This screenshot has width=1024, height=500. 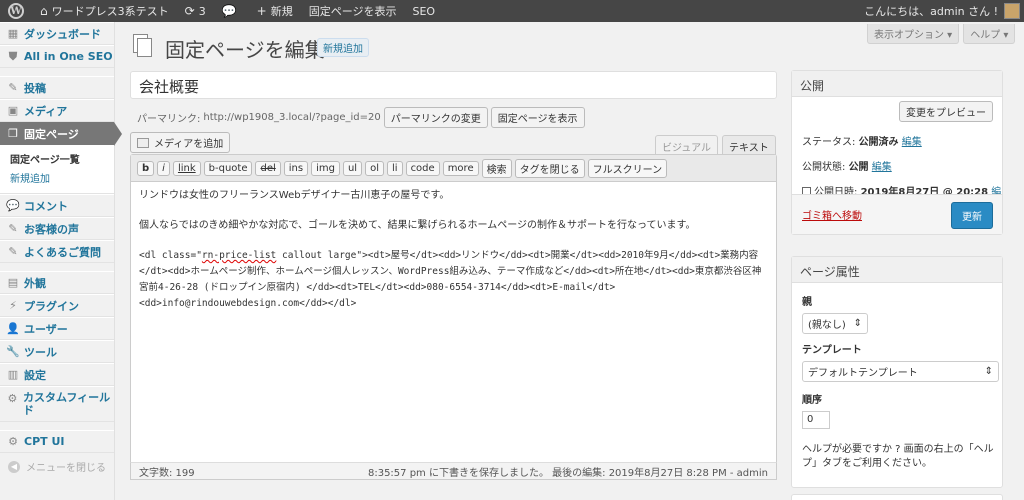 I want to click on menu-tools: 🔧 ツール, so click(x=57, y=351).